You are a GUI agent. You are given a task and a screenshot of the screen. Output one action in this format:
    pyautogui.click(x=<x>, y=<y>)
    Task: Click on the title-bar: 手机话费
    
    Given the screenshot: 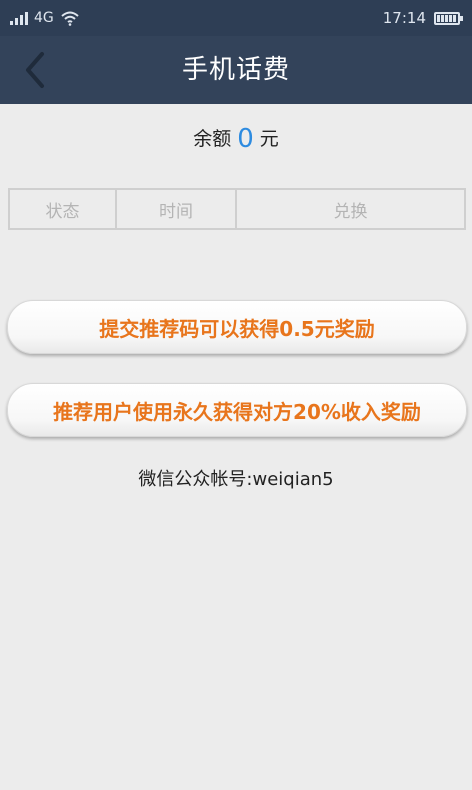 What is the action you would take?
    pyautogui.click(x=236, y=70)
    